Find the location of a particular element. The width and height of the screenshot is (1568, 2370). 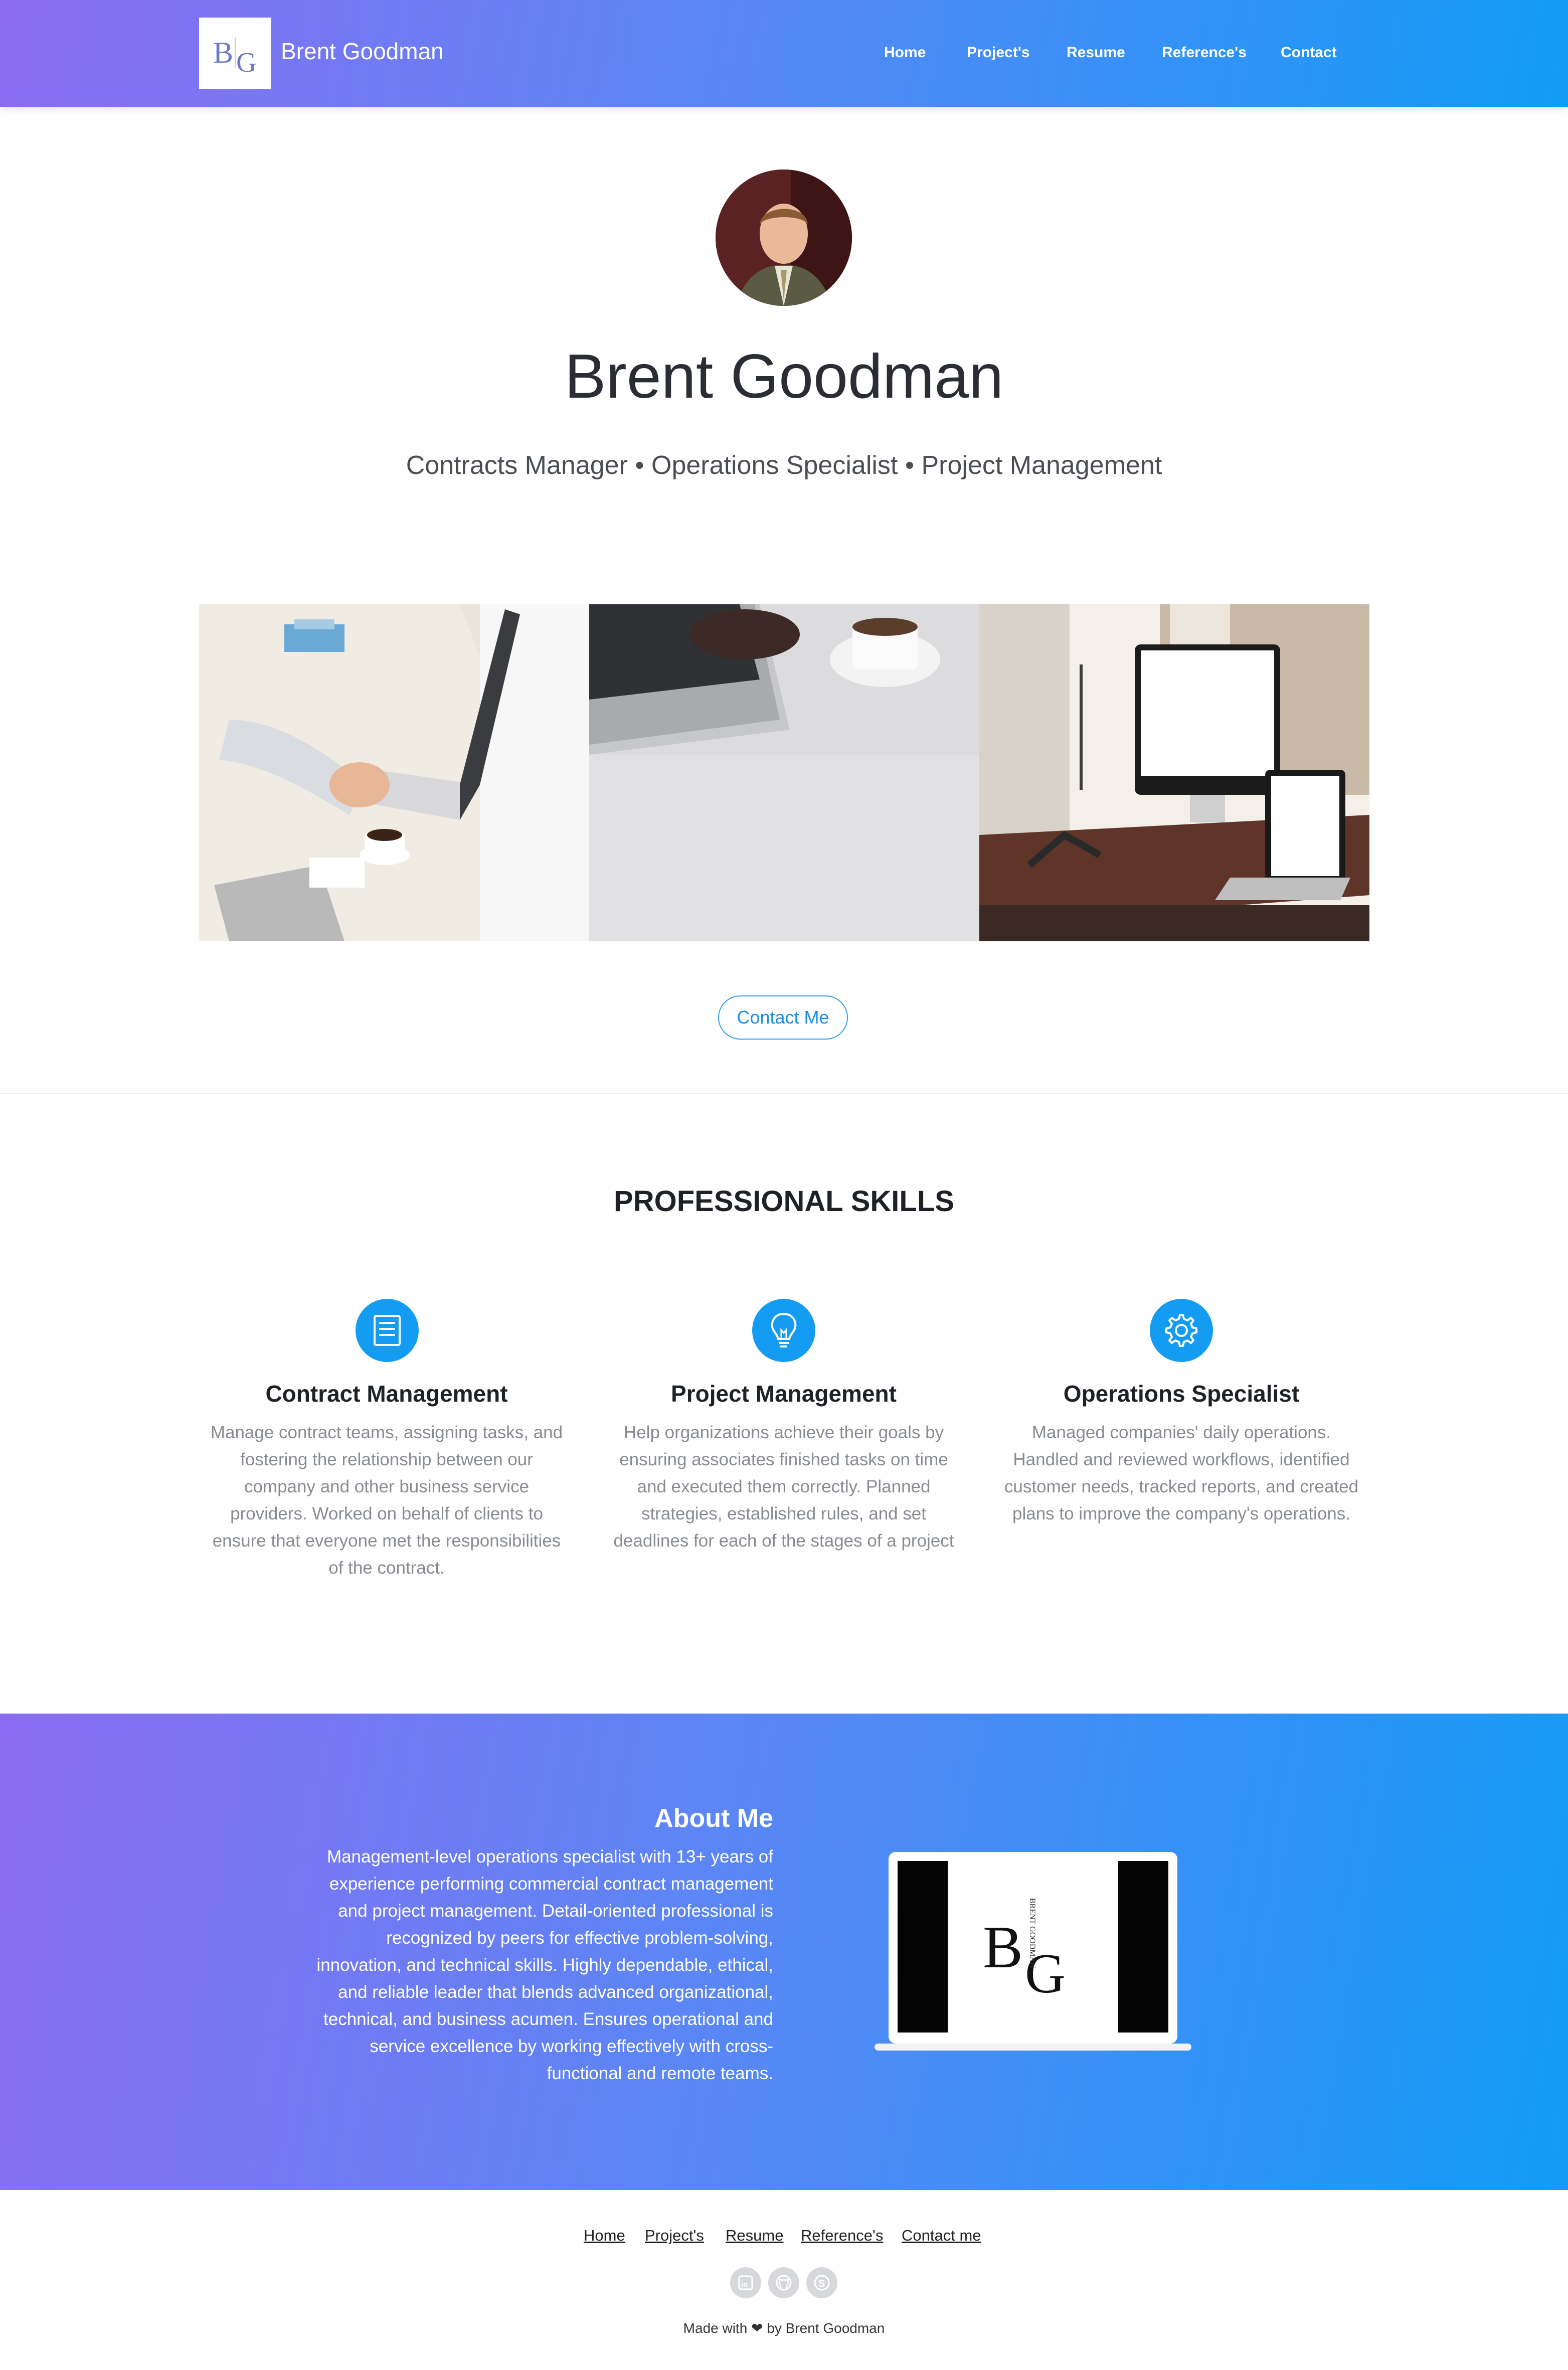

nav-references: Reference's is located at coordinates (1204, 52).